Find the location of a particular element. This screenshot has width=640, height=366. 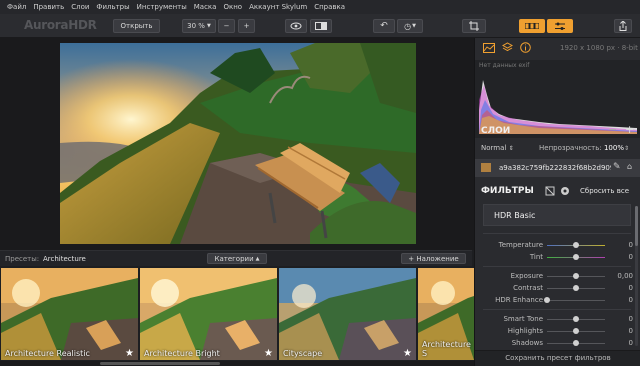

crop-icon is located at coordinates (474, 26).